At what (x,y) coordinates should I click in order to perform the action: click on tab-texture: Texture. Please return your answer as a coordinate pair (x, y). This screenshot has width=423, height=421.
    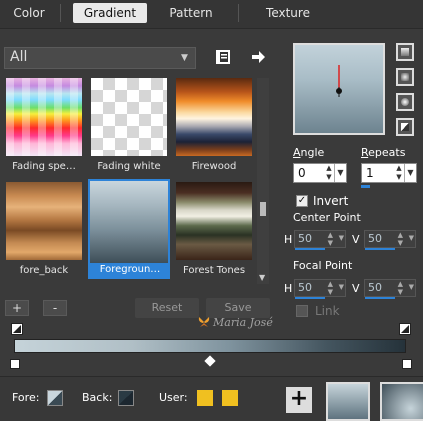
    Looking at the image, I should click on (288, 13).